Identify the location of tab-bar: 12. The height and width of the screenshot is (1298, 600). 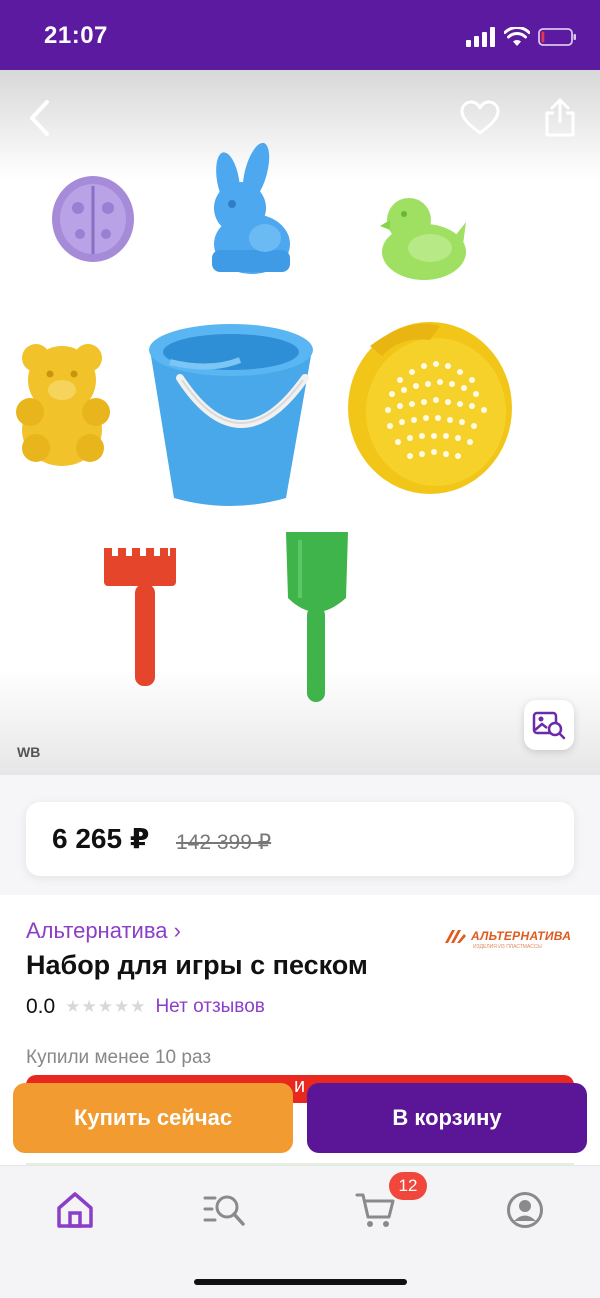
(300, 1231).